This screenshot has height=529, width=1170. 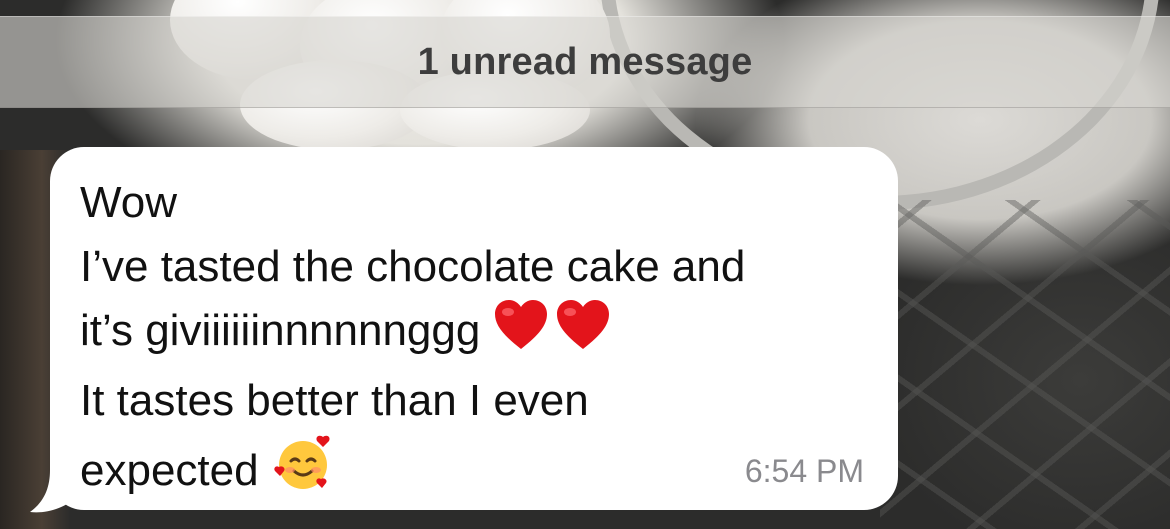 I want to click on message-line-text: it’s giviiiiiinnnnnnggg, so click(x=280, y=330).